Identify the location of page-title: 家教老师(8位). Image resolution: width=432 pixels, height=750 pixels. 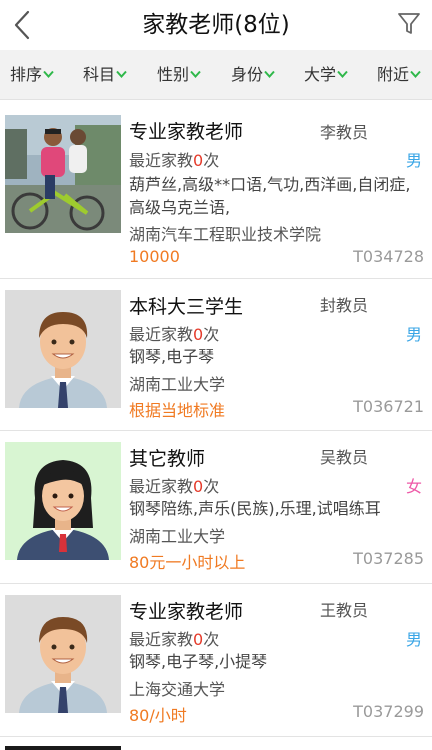
(216, 25).